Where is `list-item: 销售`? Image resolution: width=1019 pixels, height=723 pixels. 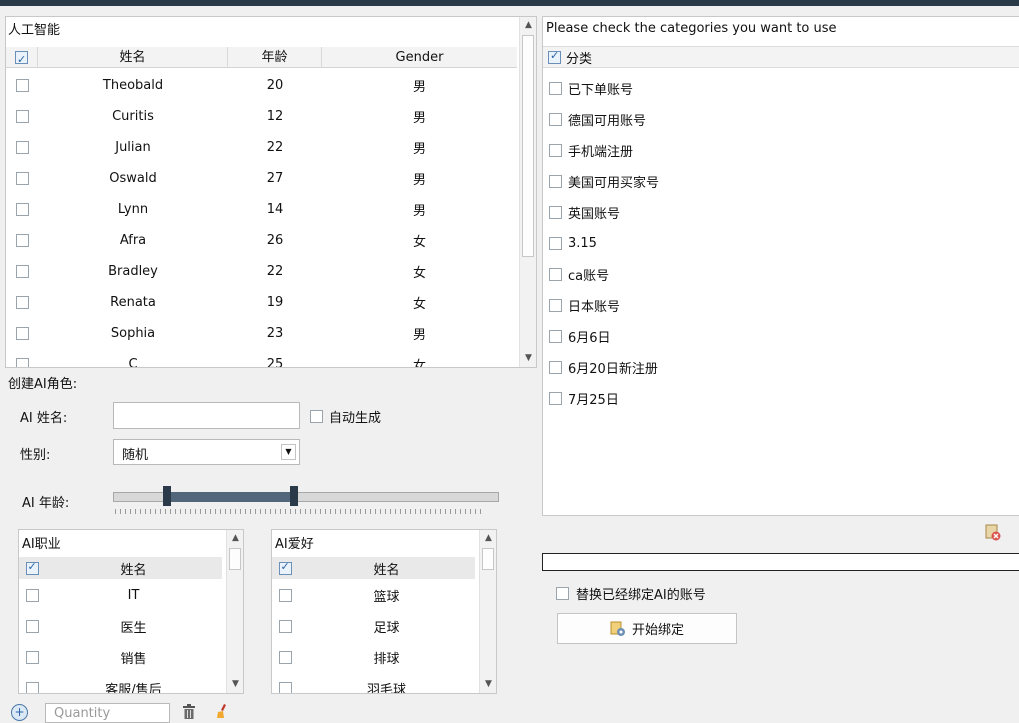
list-item: 销售 is located at coordinates (120, 657).